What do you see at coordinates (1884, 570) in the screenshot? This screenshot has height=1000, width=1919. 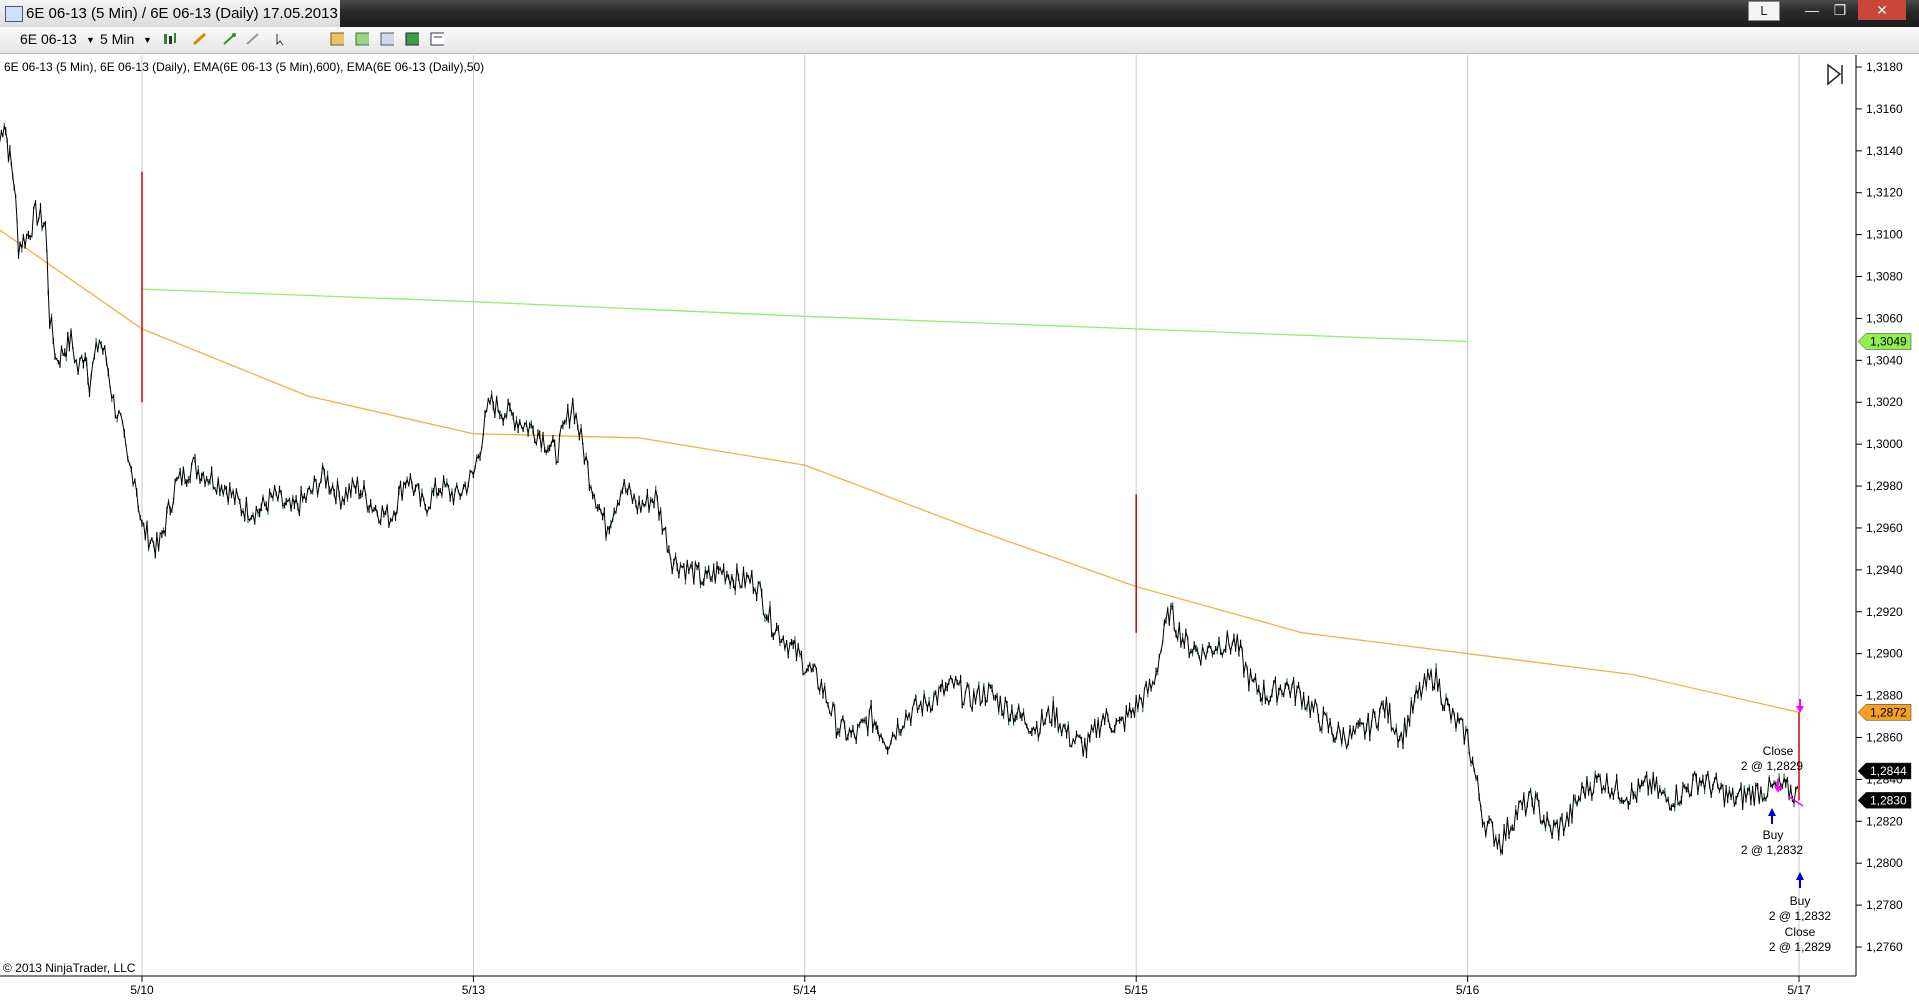 I see `price-tick-label: 1,2940` at bounding box center [1884, 570].